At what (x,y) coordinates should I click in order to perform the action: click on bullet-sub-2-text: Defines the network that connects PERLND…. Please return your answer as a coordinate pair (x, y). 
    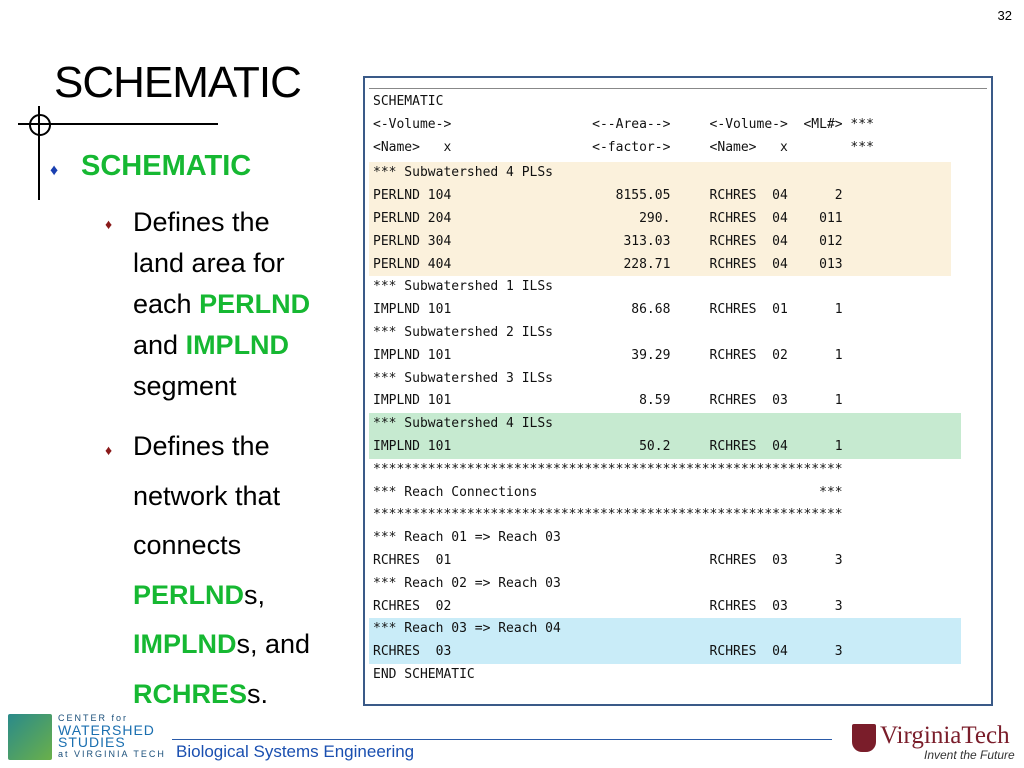
    Looking at the image, I should click on (221, 570).